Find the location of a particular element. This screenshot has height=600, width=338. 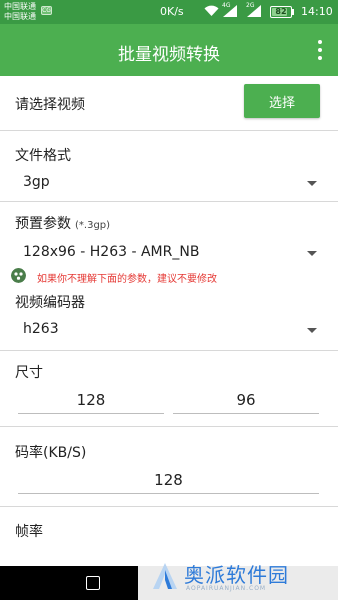

status-bar: 中国联通 中国联通 CG 0K/s 4G 2G 82 14:10 is located at coordinates (169, 12).